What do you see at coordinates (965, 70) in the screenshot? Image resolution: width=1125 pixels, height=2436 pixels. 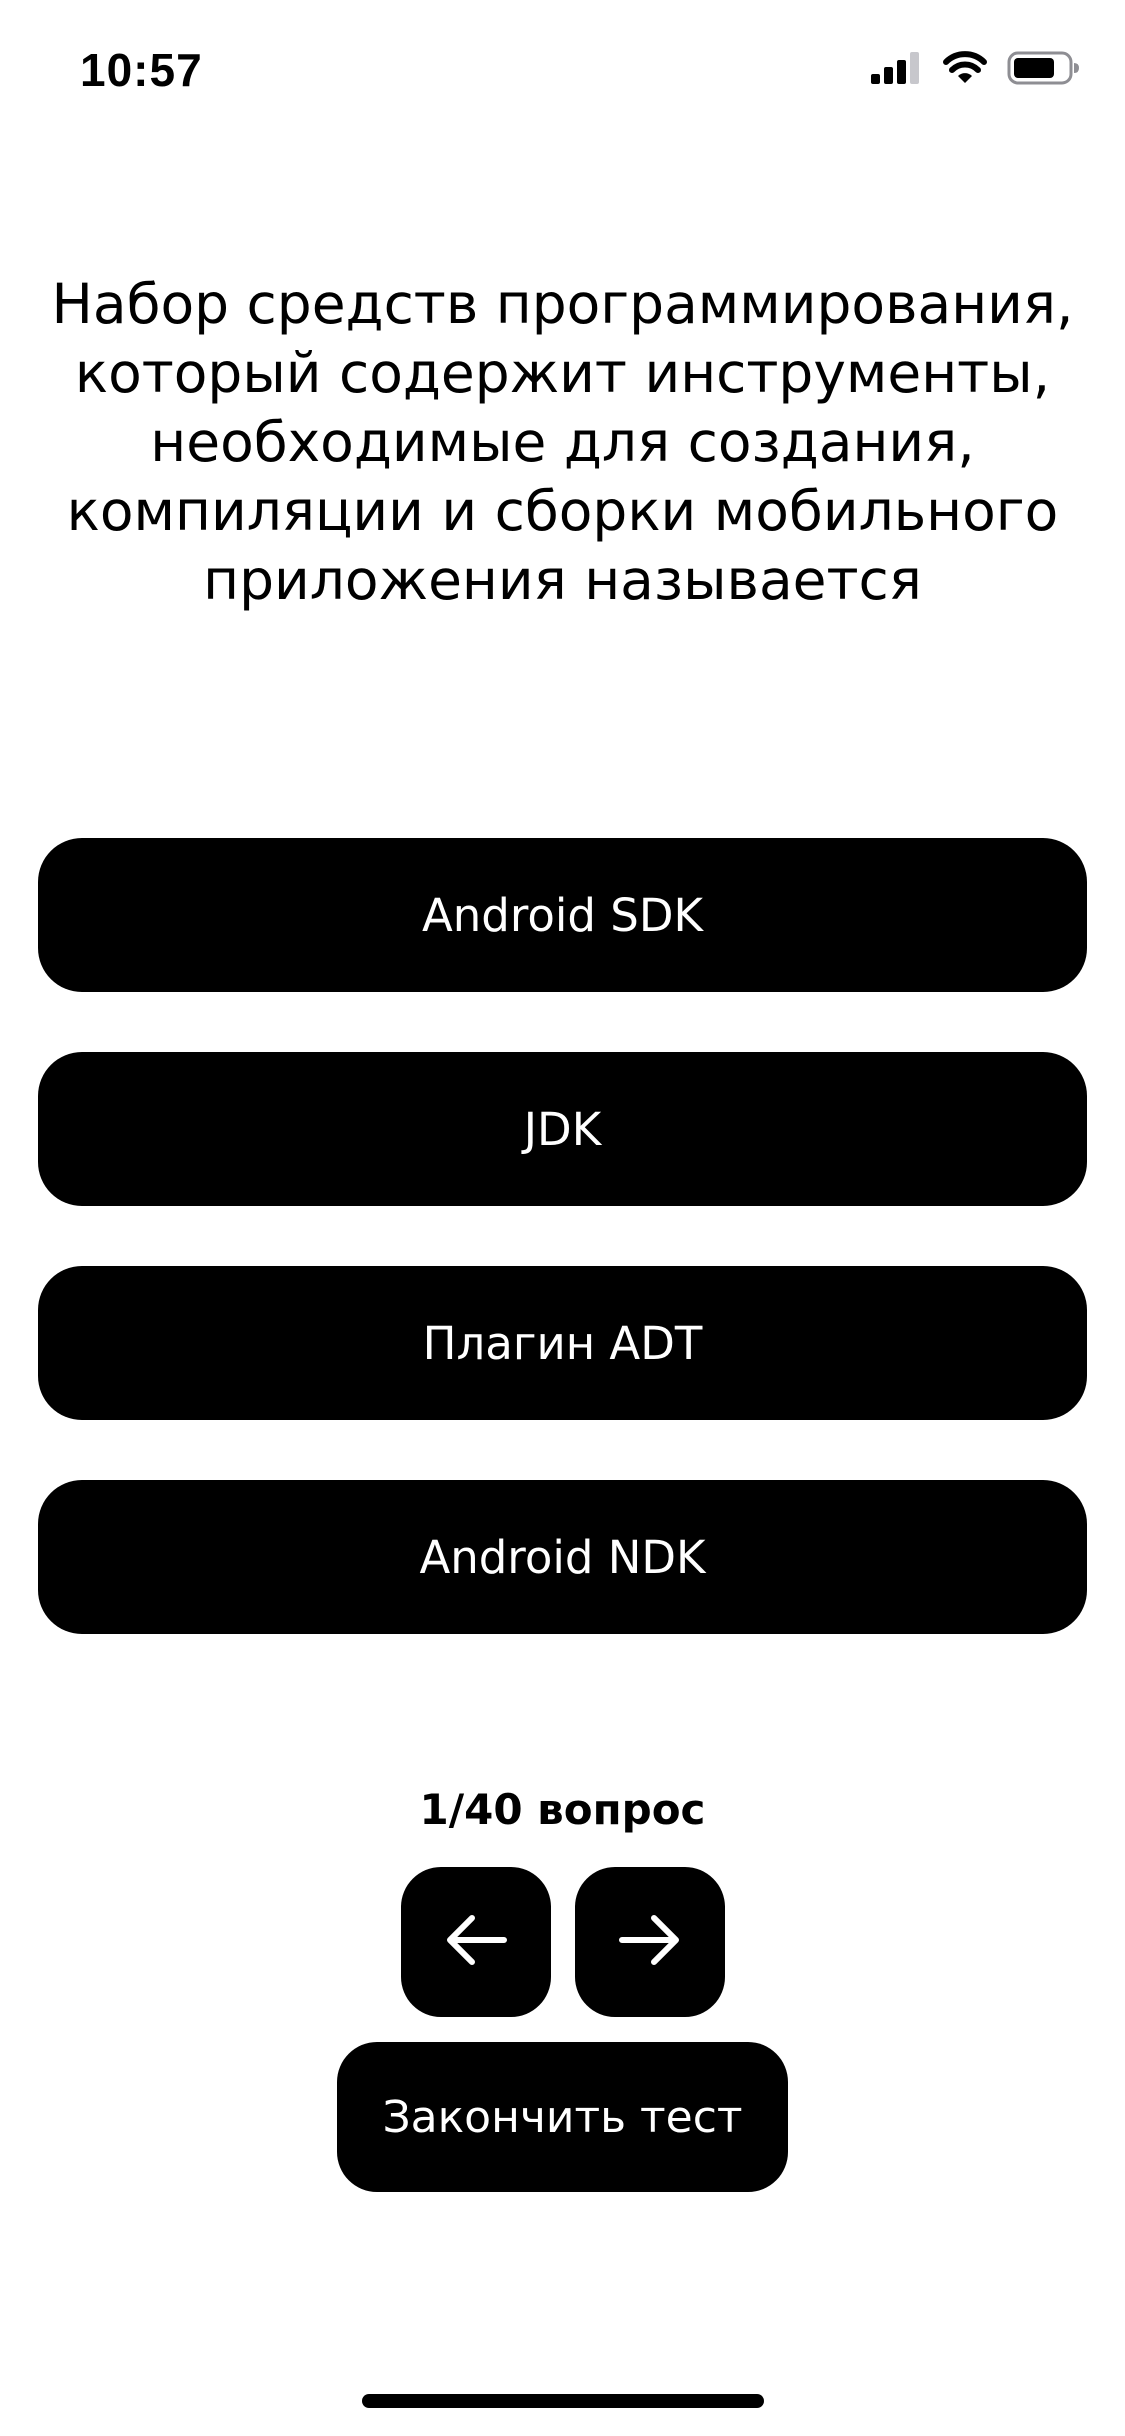 I see `wifi-icon` at bounding box center [965, 70].